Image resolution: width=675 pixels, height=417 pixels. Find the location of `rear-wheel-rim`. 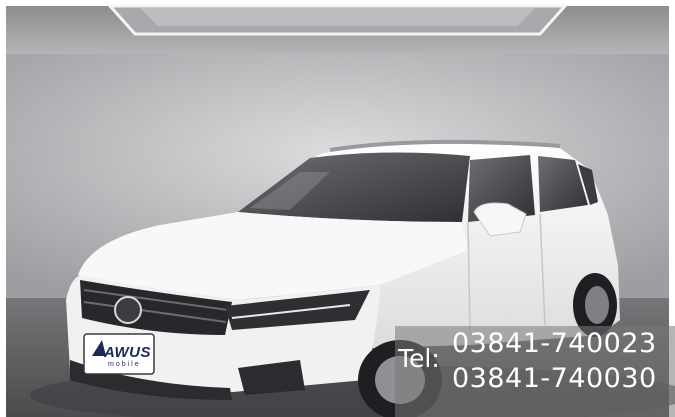

rear-wheel-rim is located at coordinates (597, 305).